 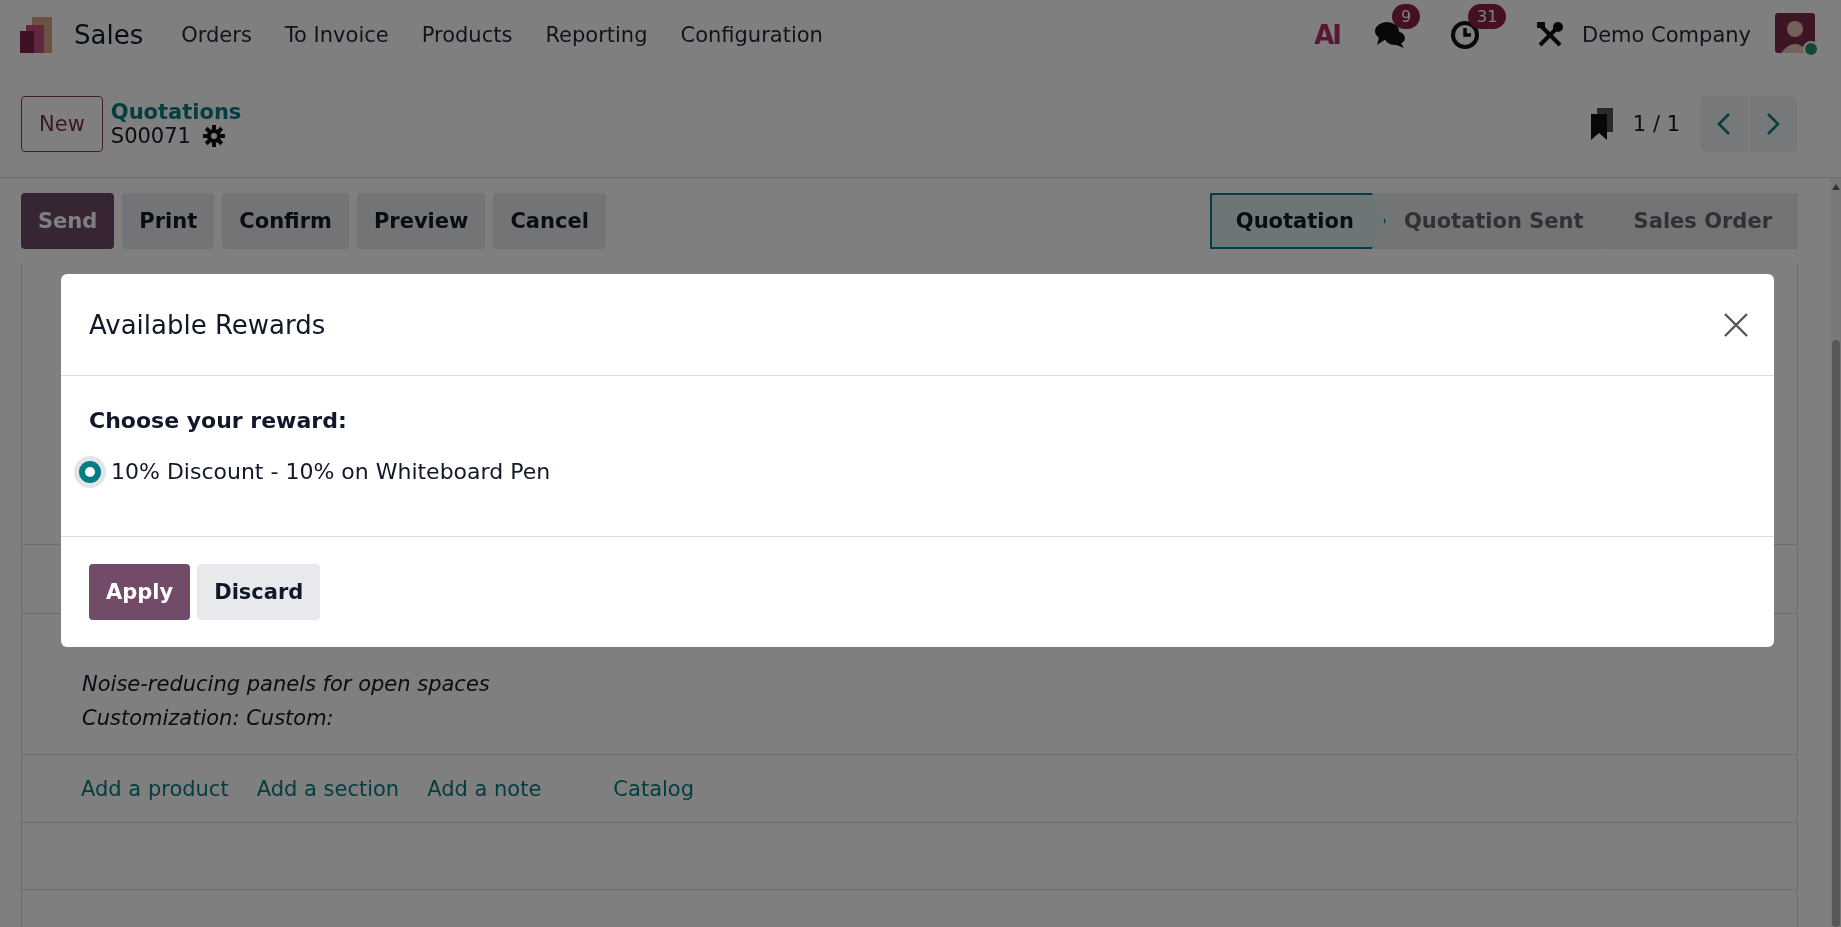 What do you see at coordinates (1835, 552) in the screenshot?
I see `scrollbar` at bounding box center [1835, 552].